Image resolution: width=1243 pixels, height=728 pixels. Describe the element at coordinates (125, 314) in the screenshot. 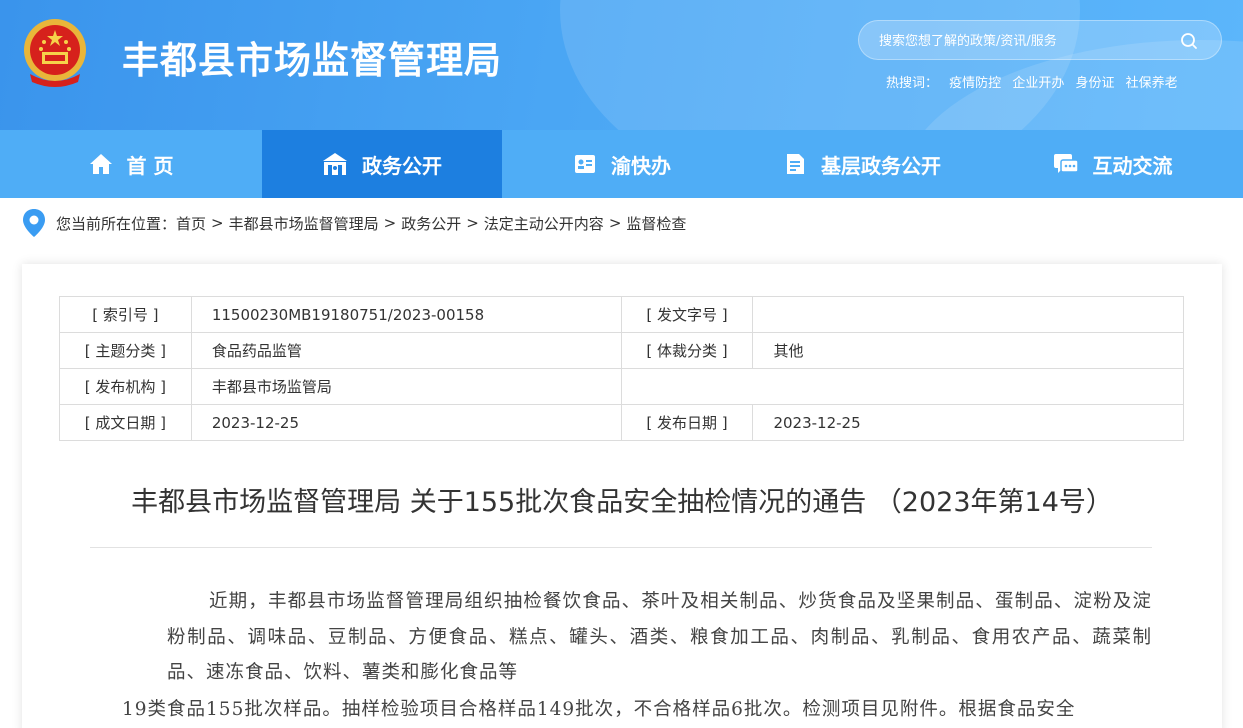

I see `index-number-label: [ 索引号 ]` at that location.